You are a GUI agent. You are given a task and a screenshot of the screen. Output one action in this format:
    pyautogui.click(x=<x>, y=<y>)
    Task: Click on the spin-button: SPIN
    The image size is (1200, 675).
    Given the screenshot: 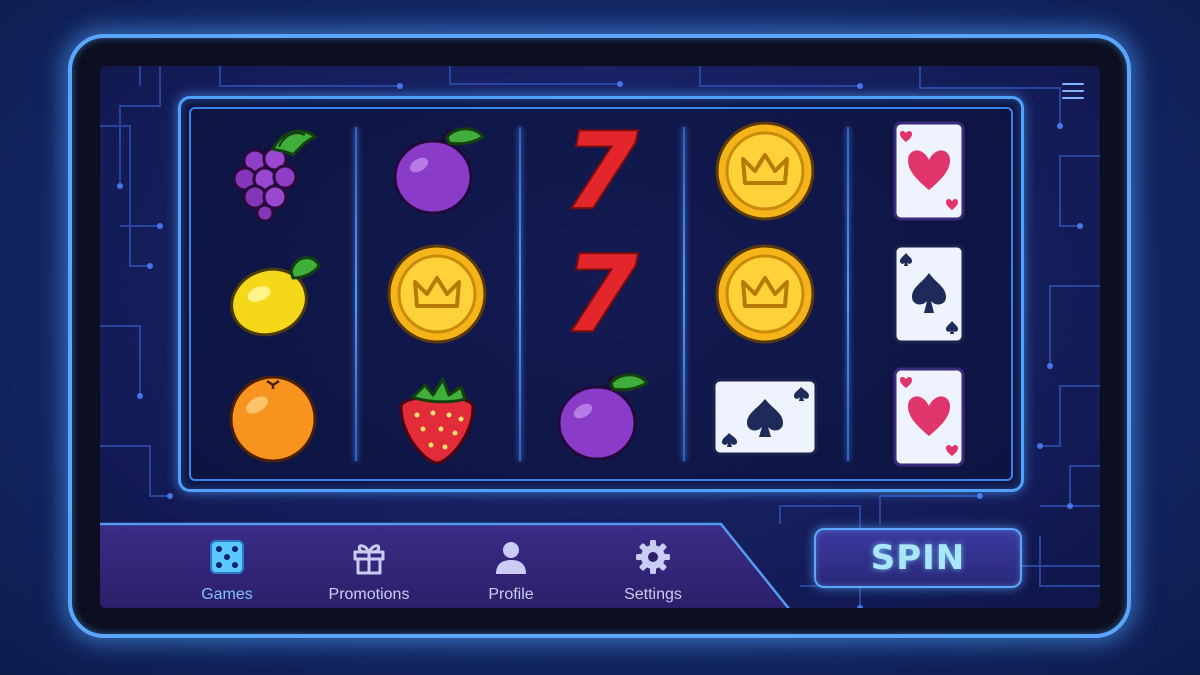 What is the action you would take?
    pyautogui.click(x=918, y=558)
    